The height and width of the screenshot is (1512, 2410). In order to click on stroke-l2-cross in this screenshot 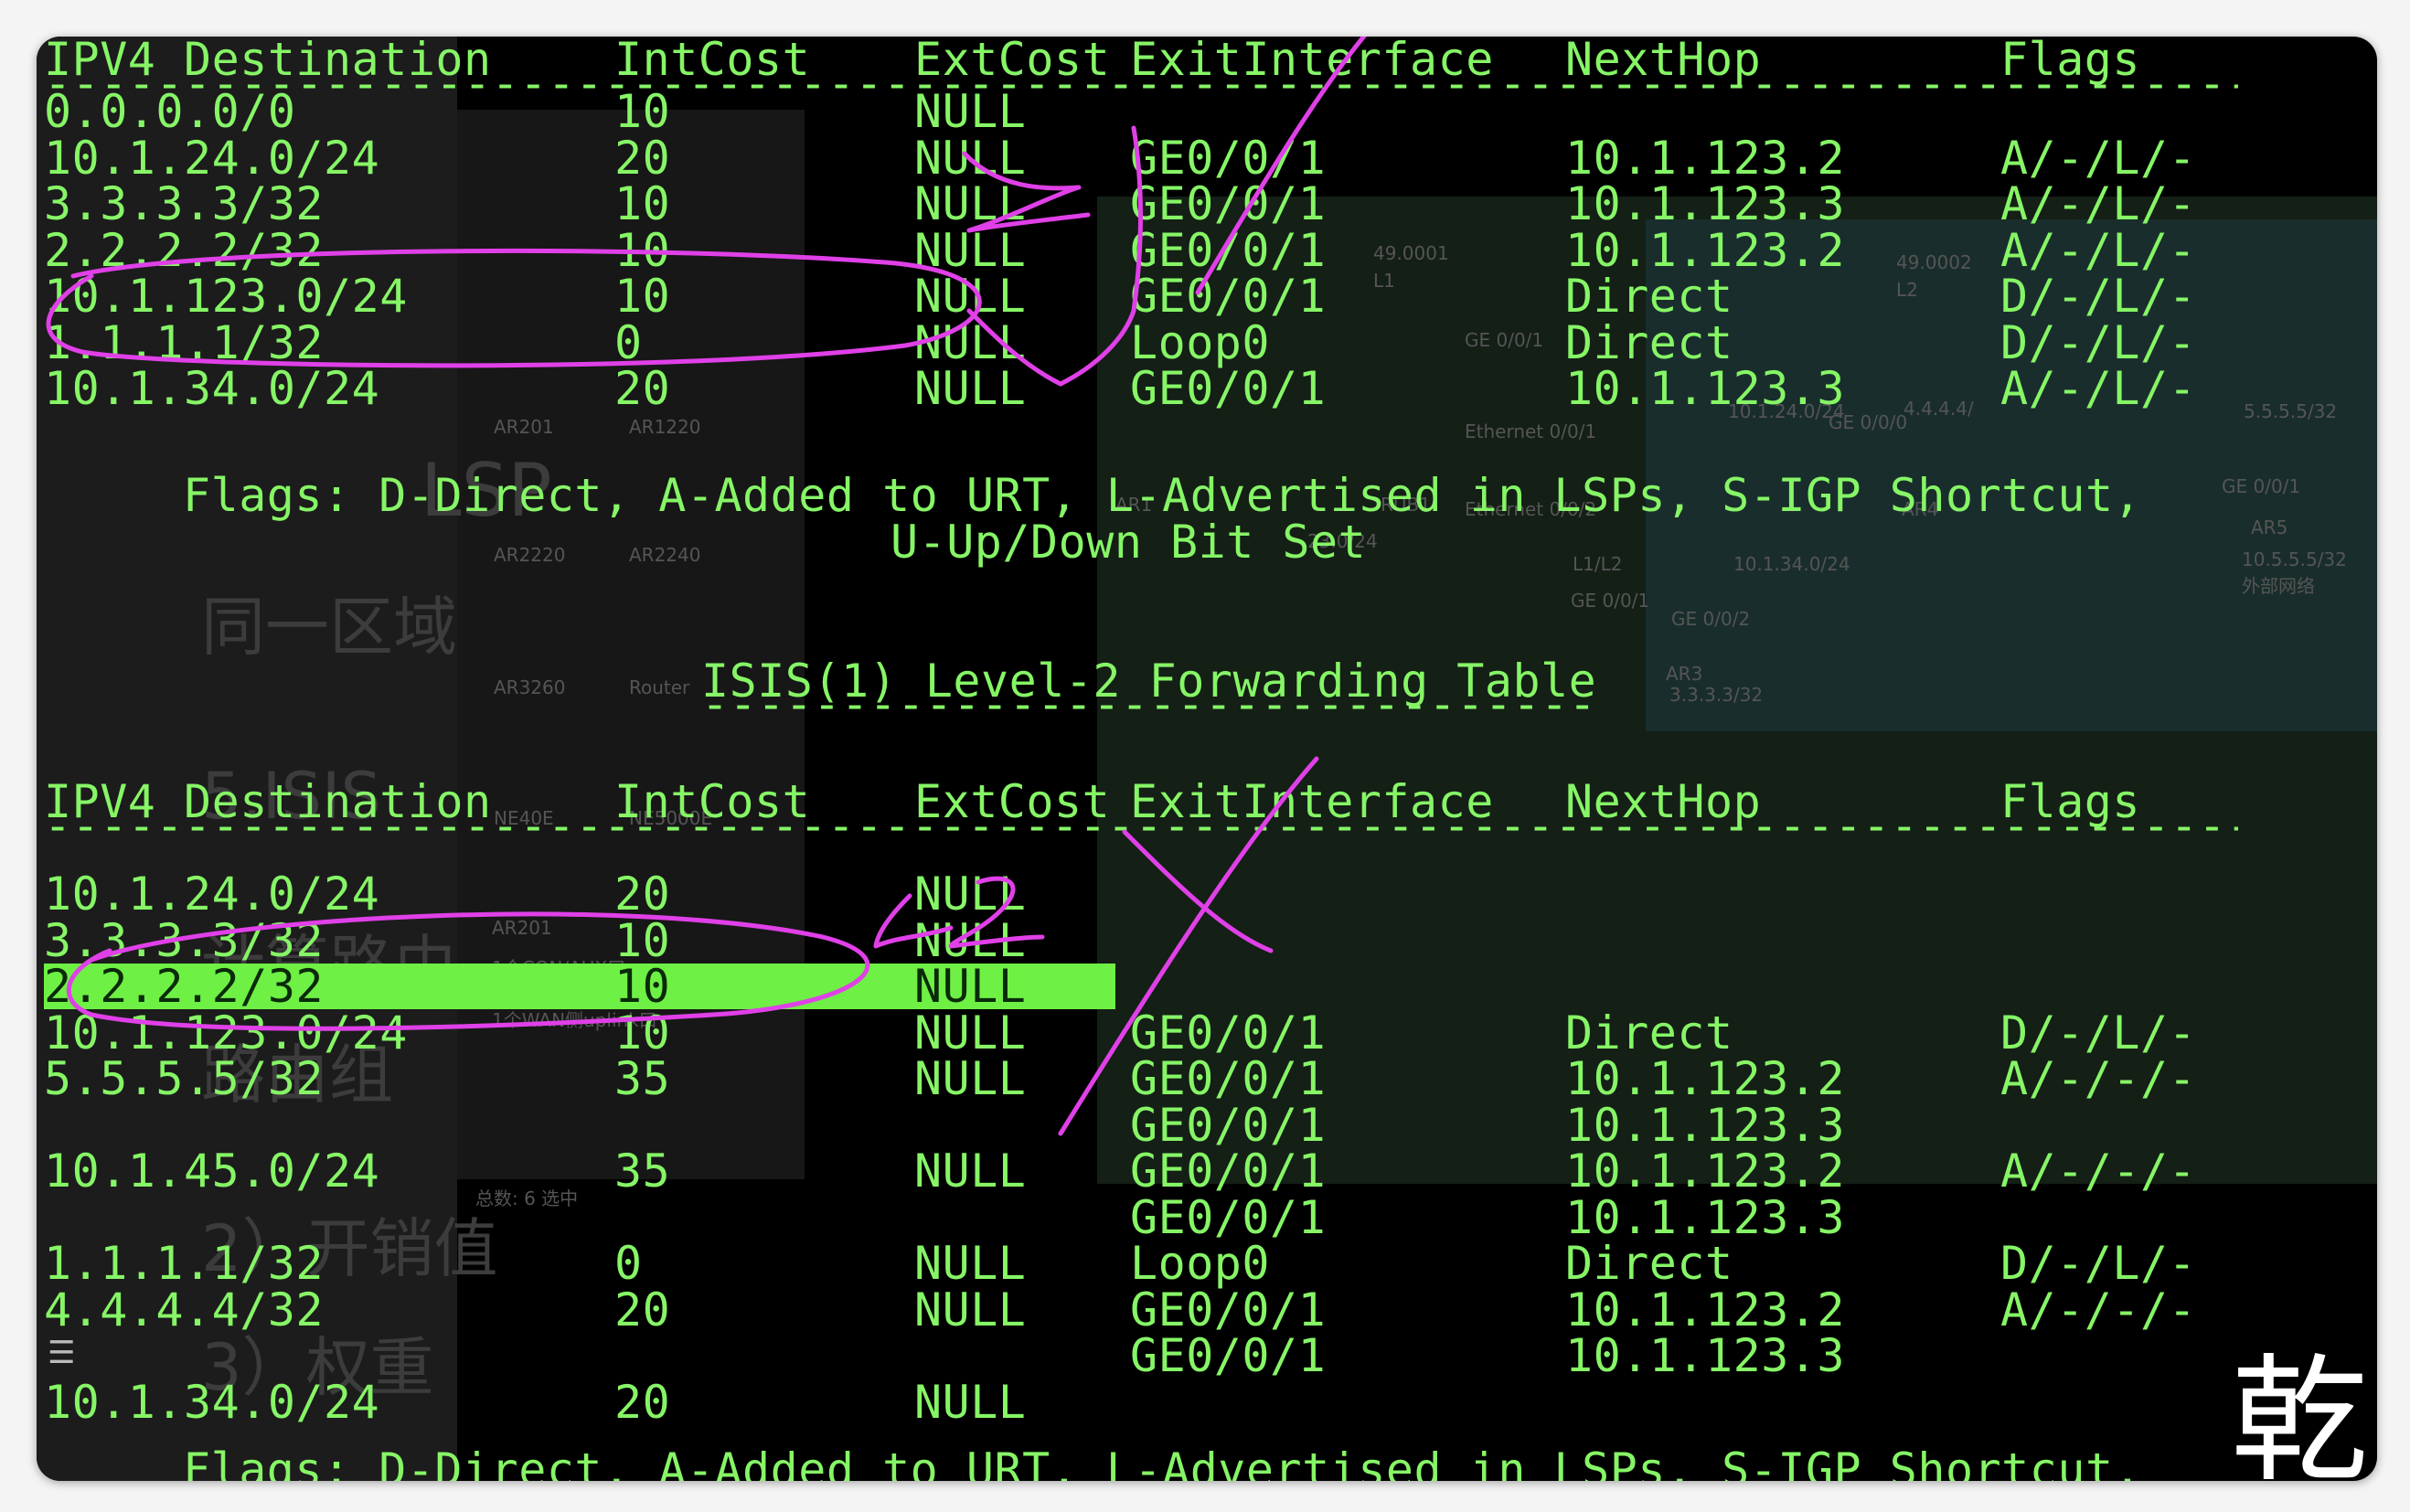, I will do `click(1188, 946)`.